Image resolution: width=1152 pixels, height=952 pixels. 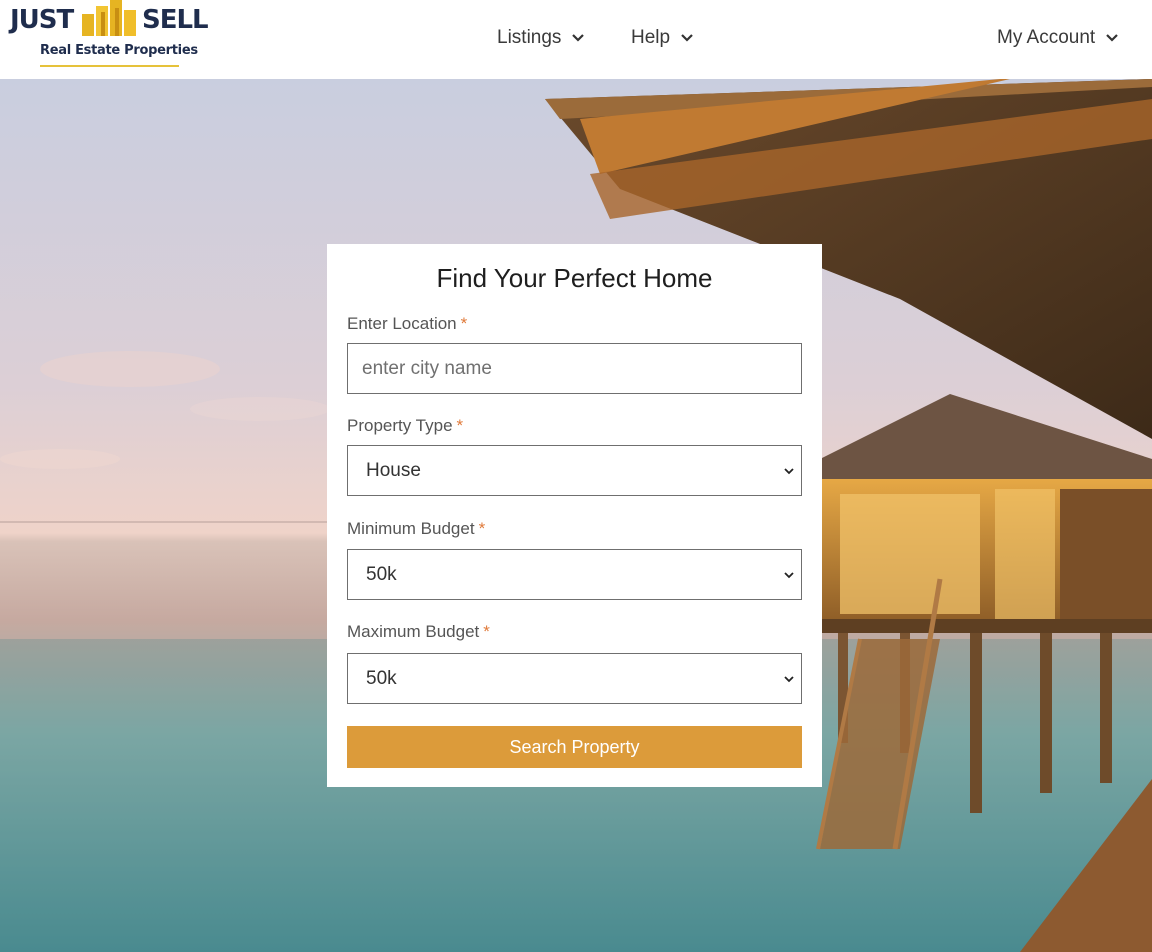 What do you see at coordinates (651, 37) in the screenshot?
I see `nav-help-label: Help` at bounding box center [651, 37].